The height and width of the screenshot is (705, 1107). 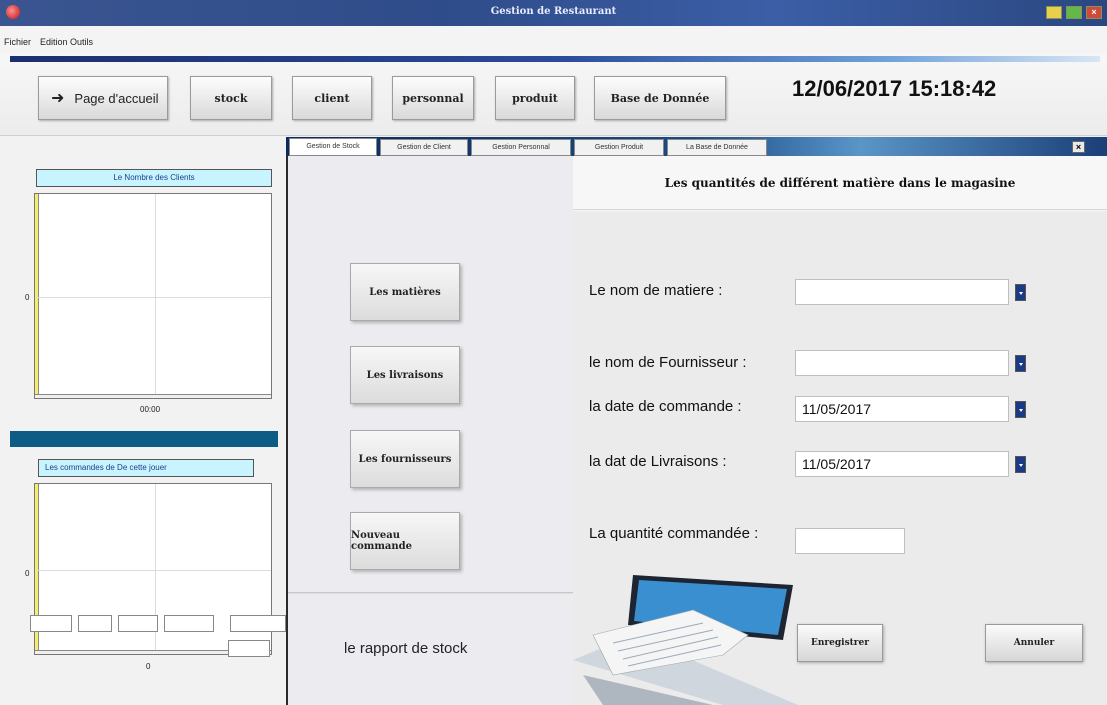 What do you see at coordinates (894, 88) in the screenshot?
I see `datetime-display: 12/06/2017 15:18:42` at bounding box center [894, 88].